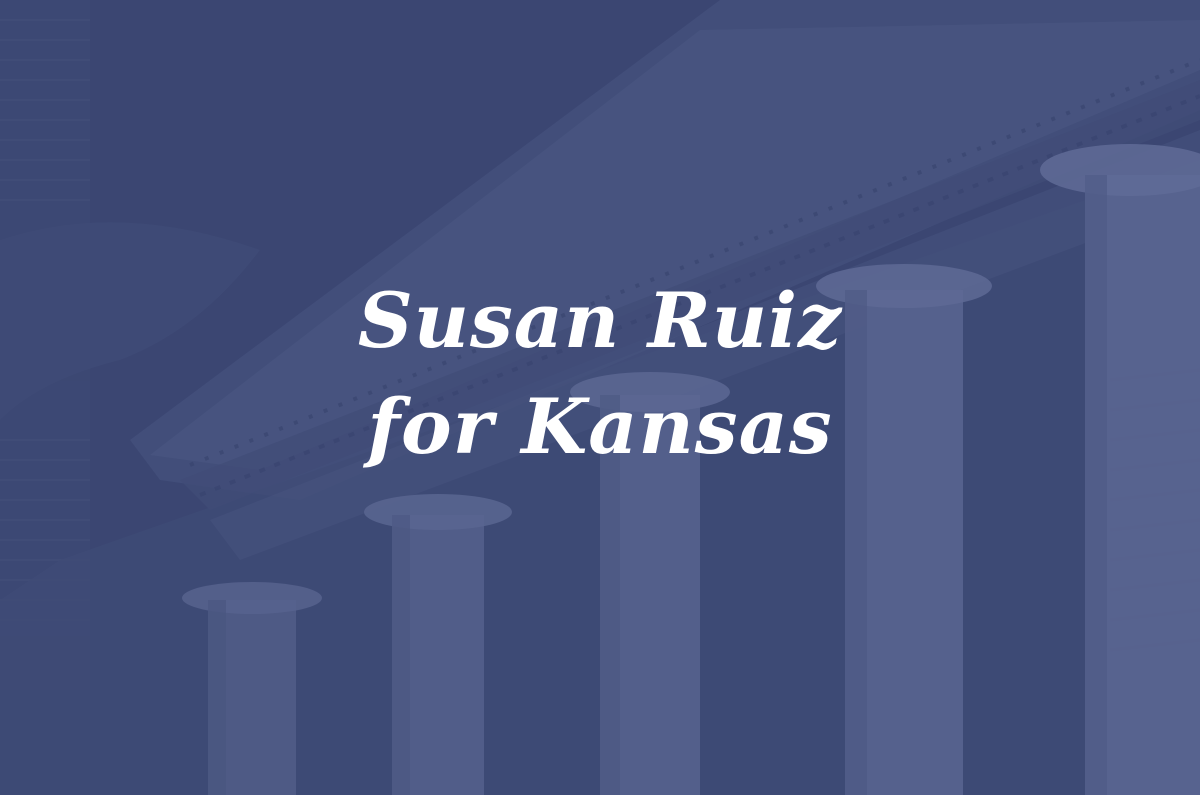 Image resolution: width=1200 pixels, height=795 pixels. What do you see at coordinates (600, 320) in the screenshot?
I see `hero-title-line-1: Susan Ruiz` at bounding box center [600, 320].